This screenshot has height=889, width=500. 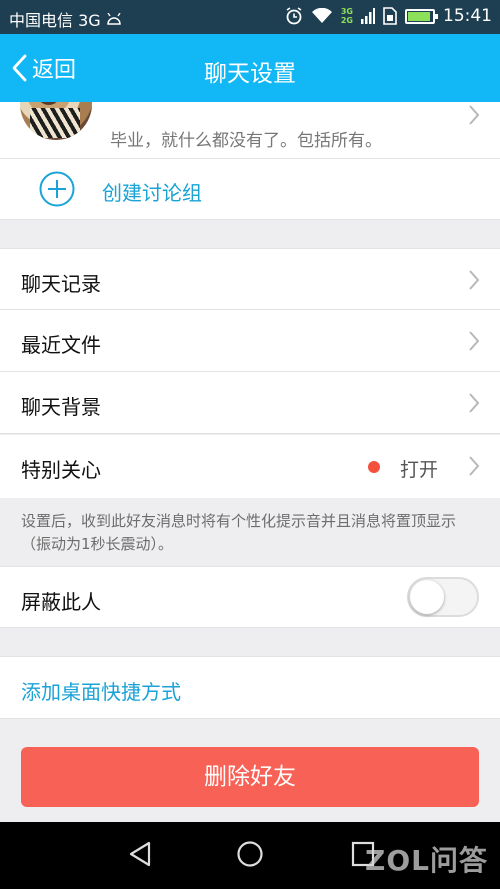 I want to click on new-indicator-dot, so click(x=374, y=467).